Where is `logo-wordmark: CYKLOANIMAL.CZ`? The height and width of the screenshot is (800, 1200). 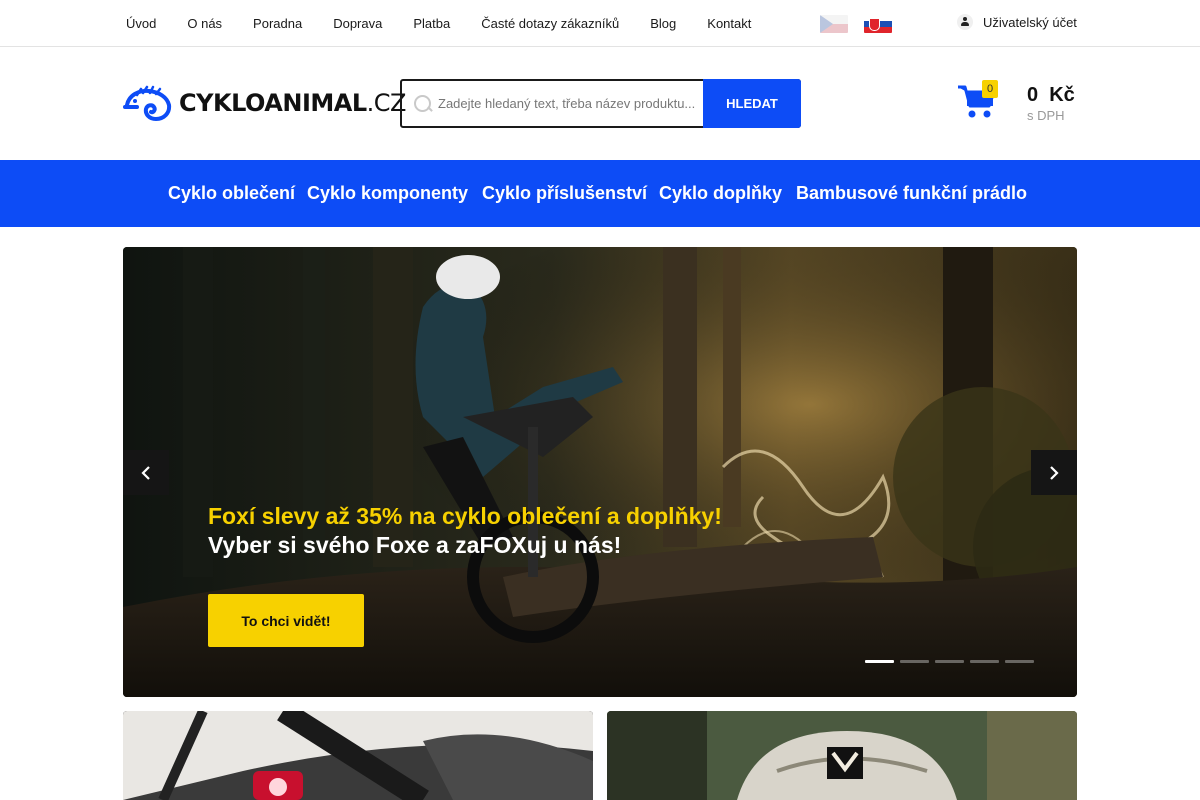
logo-wordmark: CYKLOANIMAL.CZ is located at coordinates (292, 103).